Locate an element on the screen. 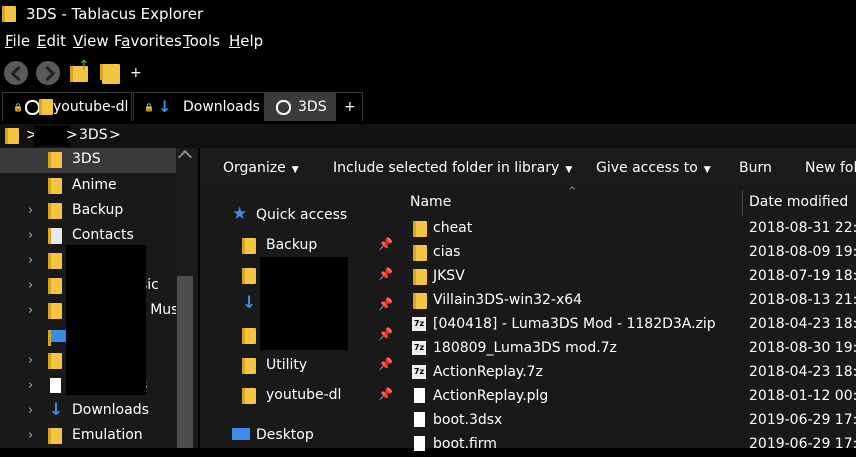 The height and width of the screenshot is (457, 856). new-folder-button: New fol is located at coordinates (830, 168).